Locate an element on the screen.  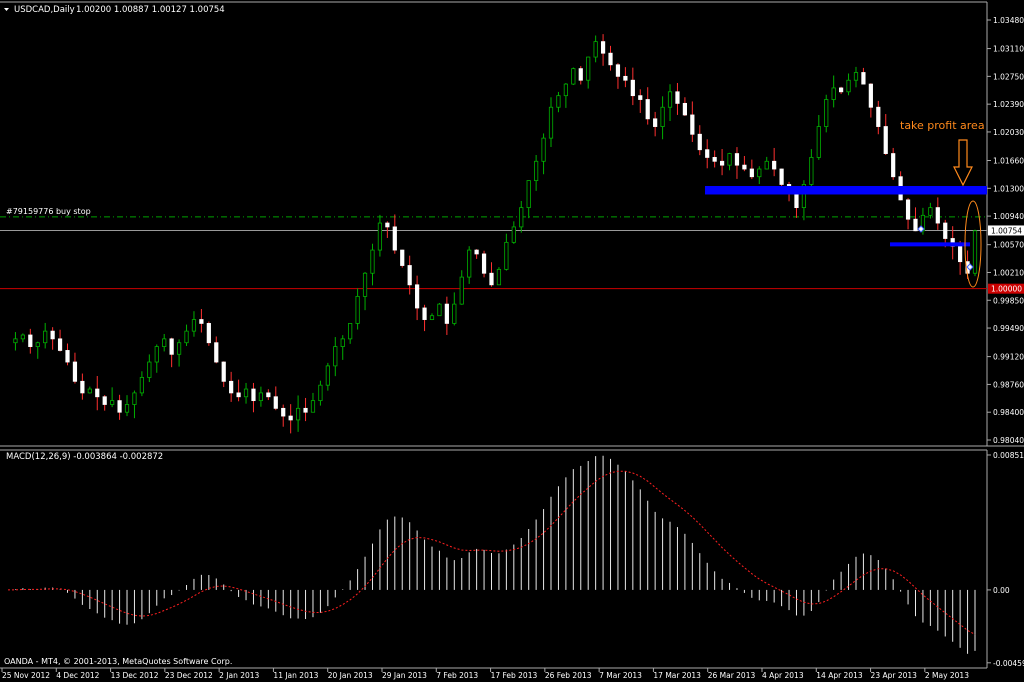
price-tick-label: 1.02750 is located at coordinates (1008, 76).